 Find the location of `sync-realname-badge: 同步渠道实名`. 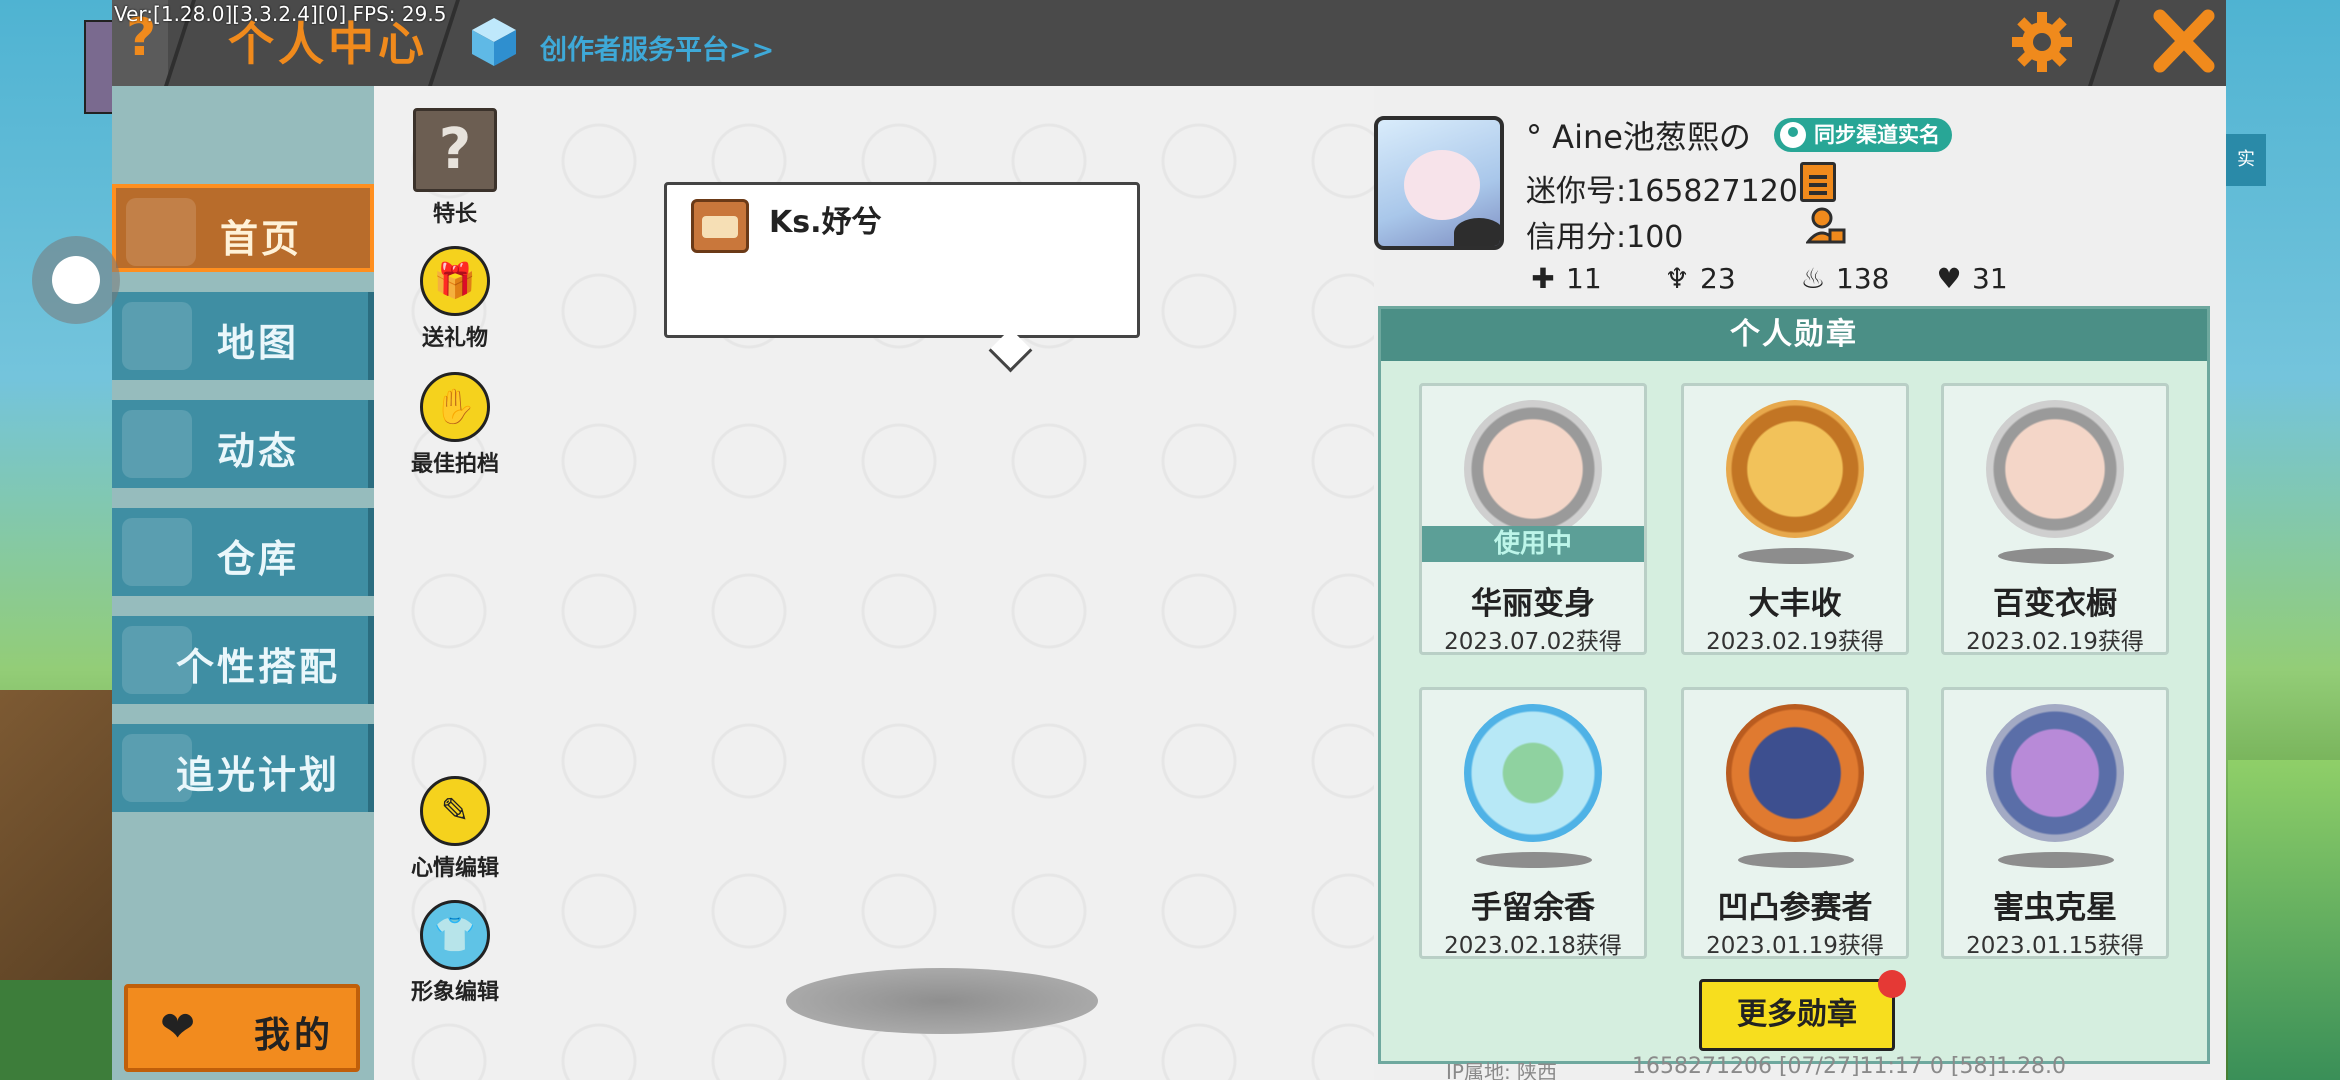

sync-realname-badge: 同步渠道实名 is located at coordinates (1863, 135).